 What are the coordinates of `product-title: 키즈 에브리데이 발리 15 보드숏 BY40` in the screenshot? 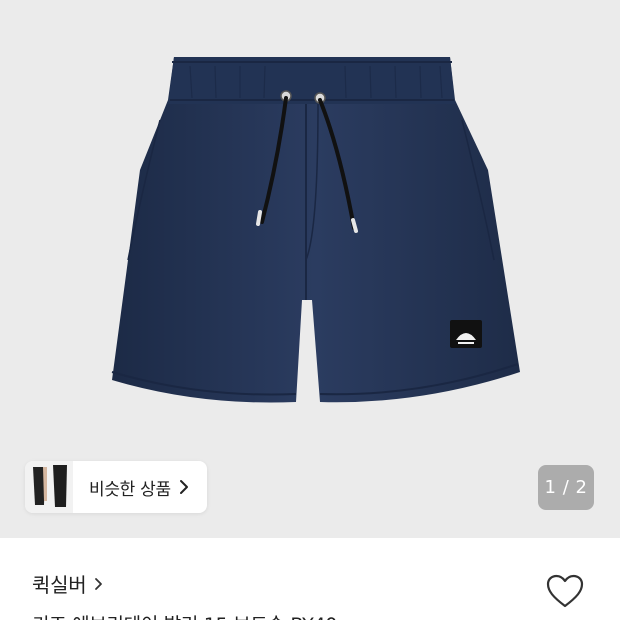 It's located at (184, 615).